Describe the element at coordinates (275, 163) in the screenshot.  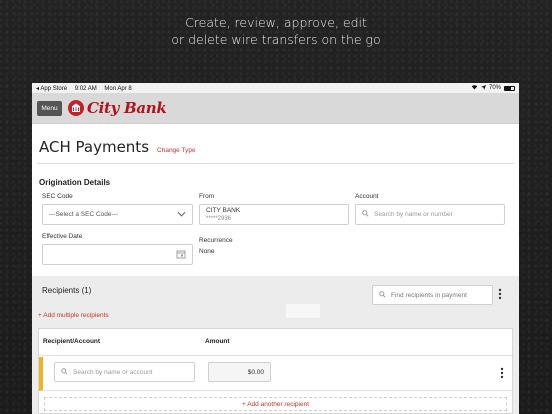
I see `header-divider` at that location.